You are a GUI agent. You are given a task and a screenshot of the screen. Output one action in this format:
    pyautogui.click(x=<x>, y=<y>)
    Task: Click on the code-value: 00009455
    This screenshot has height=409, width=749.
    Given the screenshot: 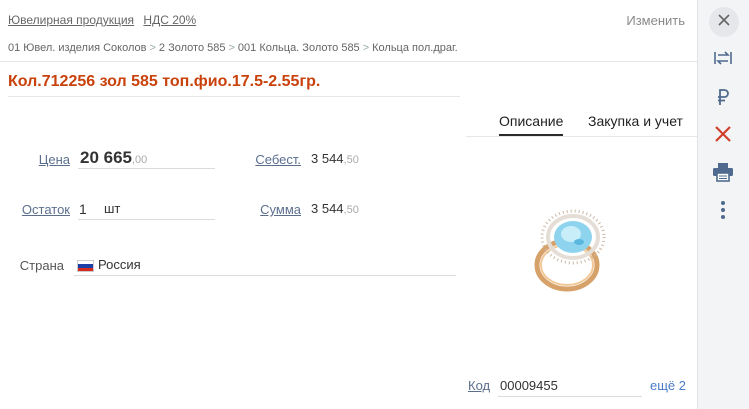 What is the action you would take?
    pyautogui.click(x=529, y=385)
    